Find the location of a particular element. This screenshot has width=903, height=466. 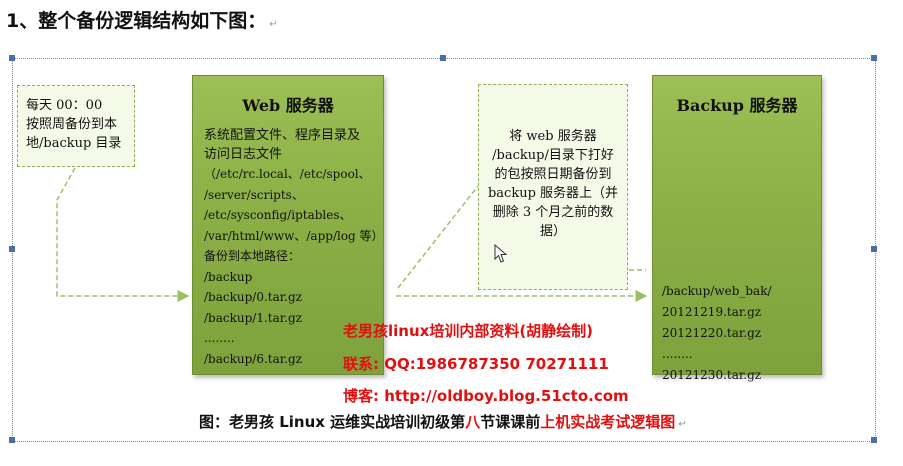

schedule-note: 每天 00：00 按照周备份到本 地/backup 目录 is located at coordinates (76, 126).